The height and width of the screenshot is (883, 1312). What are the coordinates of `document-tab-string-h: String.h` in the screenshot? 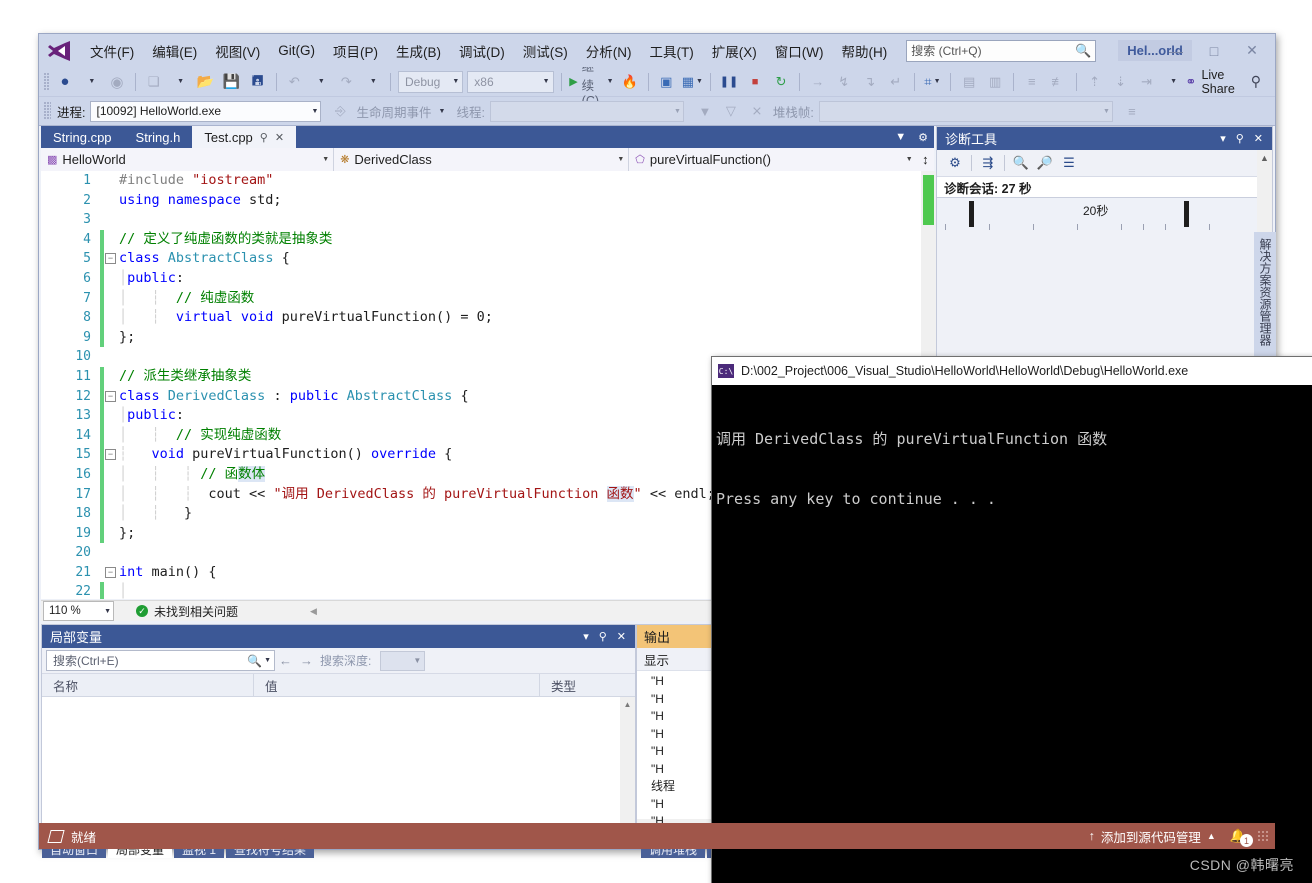 It's located at (158, 137).